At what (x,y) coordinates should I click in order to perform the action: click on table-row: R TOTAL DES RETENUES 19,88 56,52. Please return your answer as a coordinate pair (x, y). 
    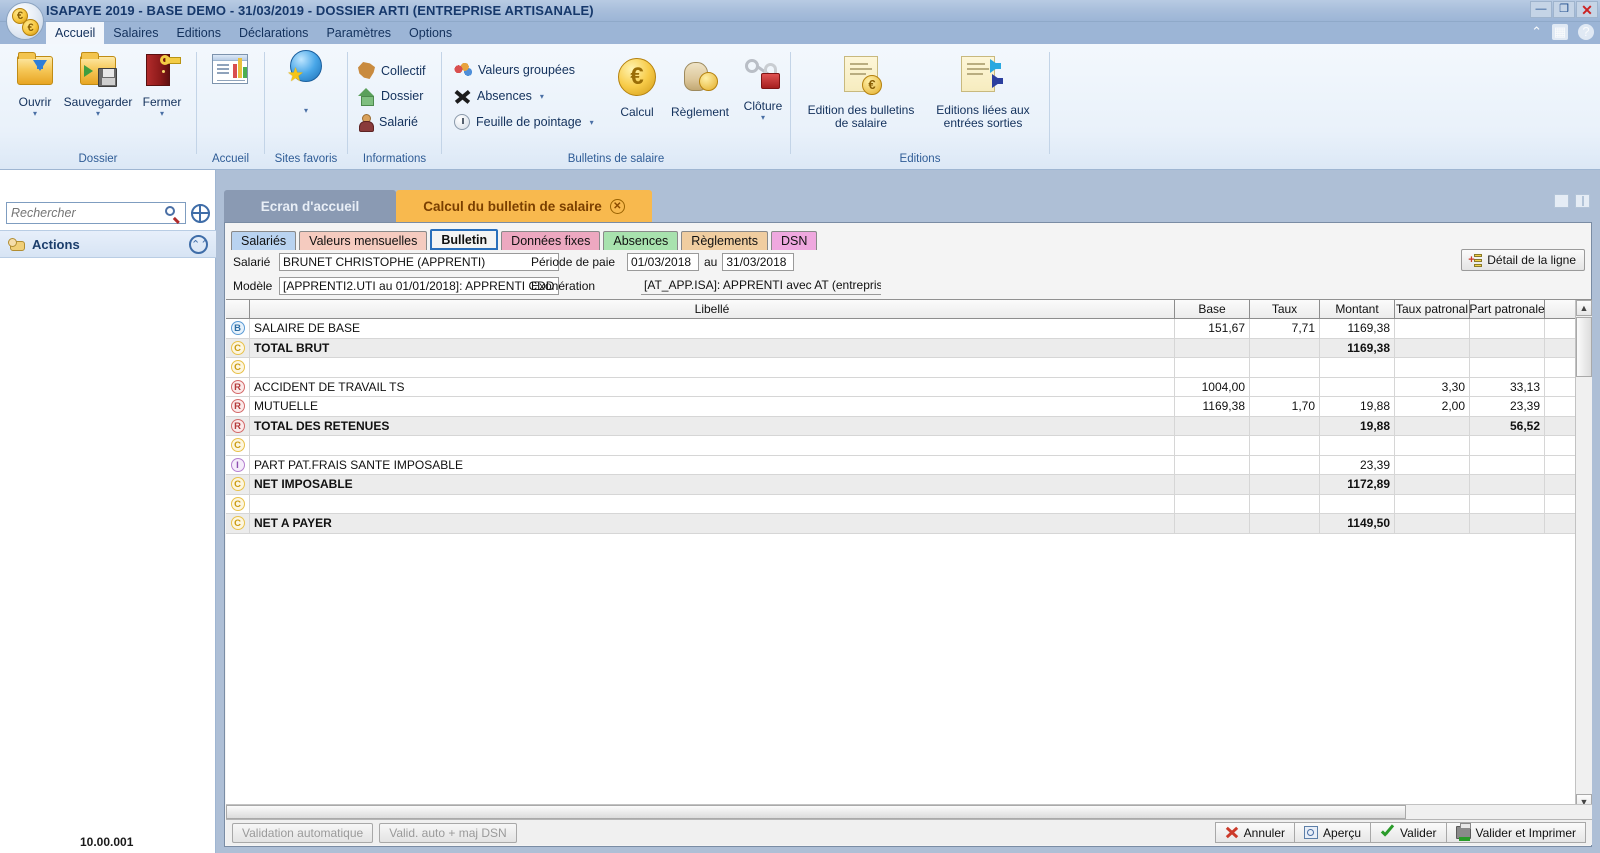
    Looking at the image, I should click on (909, 426).